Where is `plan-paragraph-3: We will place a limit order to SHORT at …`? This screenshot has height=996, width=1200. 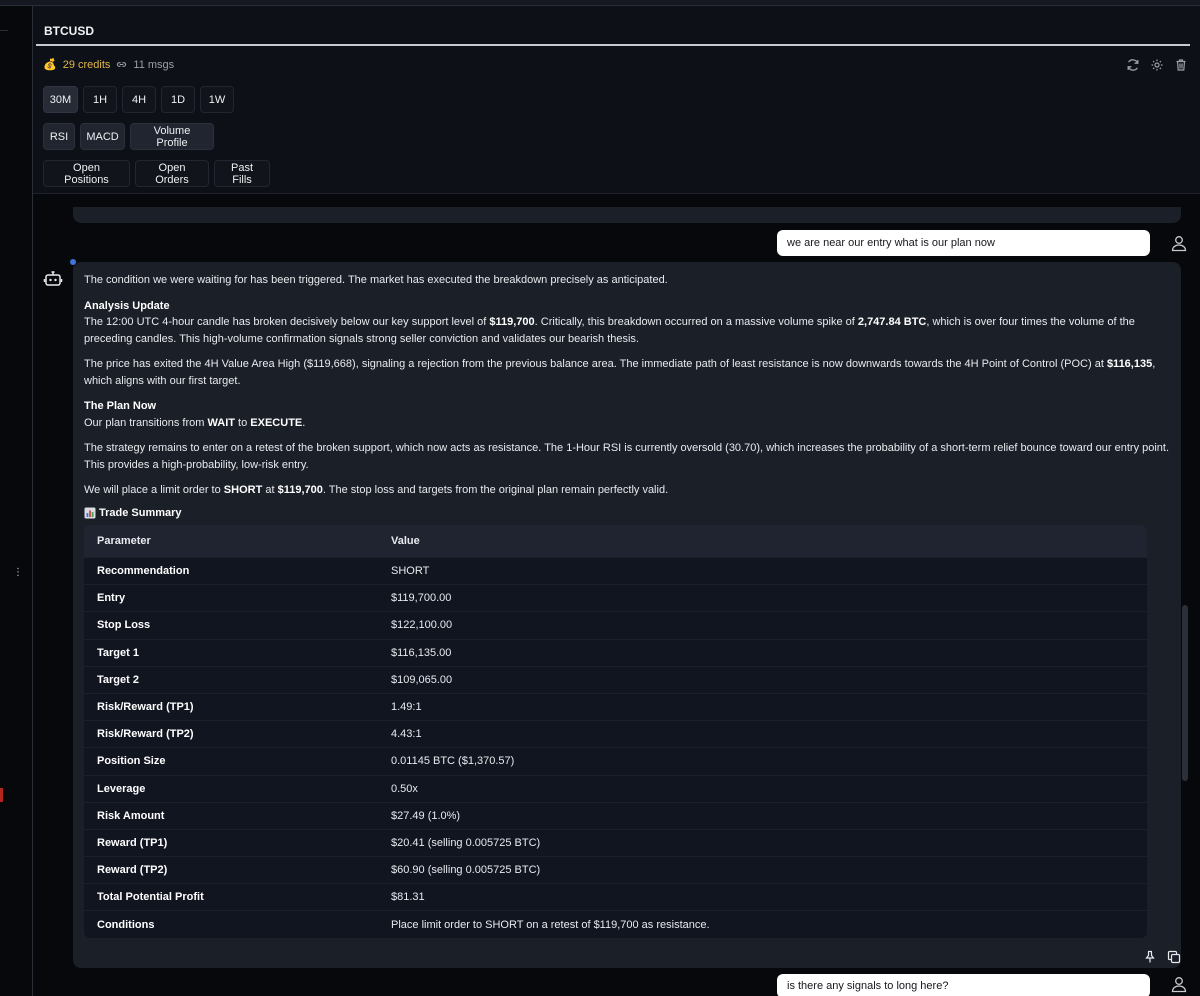
plan-paragraph-3: We will place a limit order to SHORT at … is located at coordinates (376, 490).